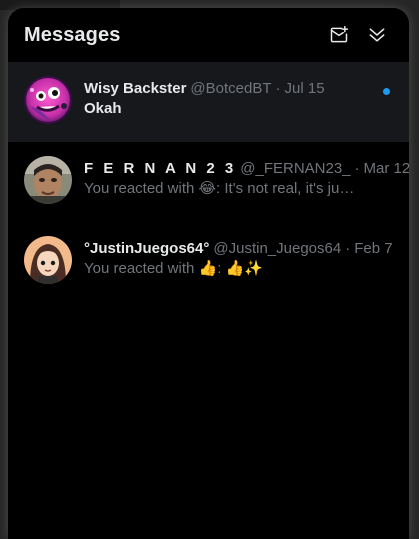  I want to click on conversation-meta: Wisy Backster @BotcedBT · Jul 15, so click(238, 89).